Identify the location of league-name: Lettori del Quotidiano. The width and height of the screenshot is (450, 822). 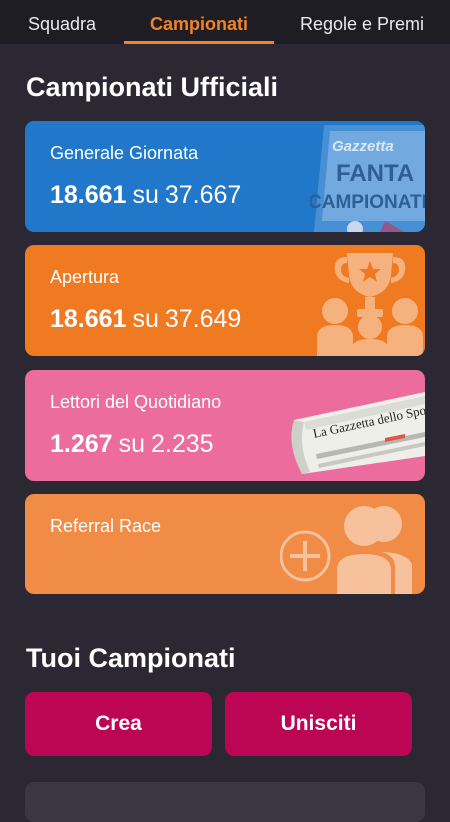
(136, 402).